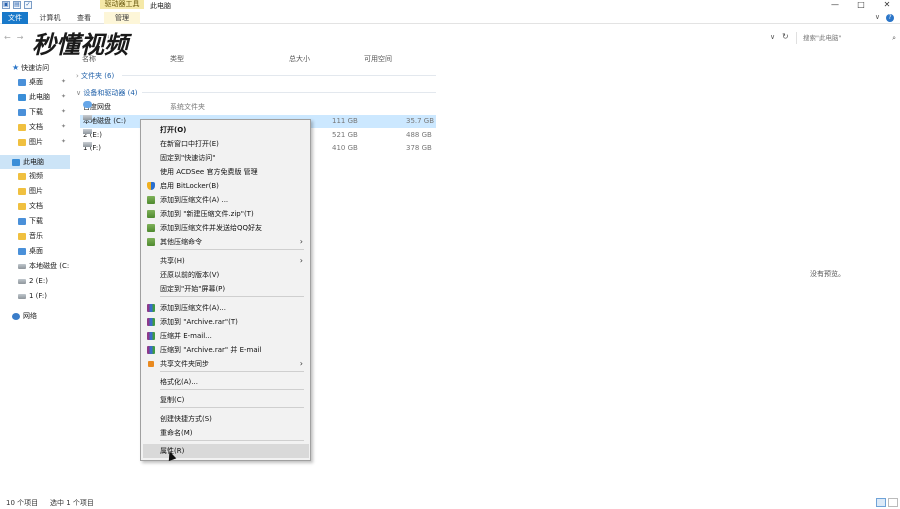  I want to click on sidebar-item: 此电脑 ✦, so click(35, 97).